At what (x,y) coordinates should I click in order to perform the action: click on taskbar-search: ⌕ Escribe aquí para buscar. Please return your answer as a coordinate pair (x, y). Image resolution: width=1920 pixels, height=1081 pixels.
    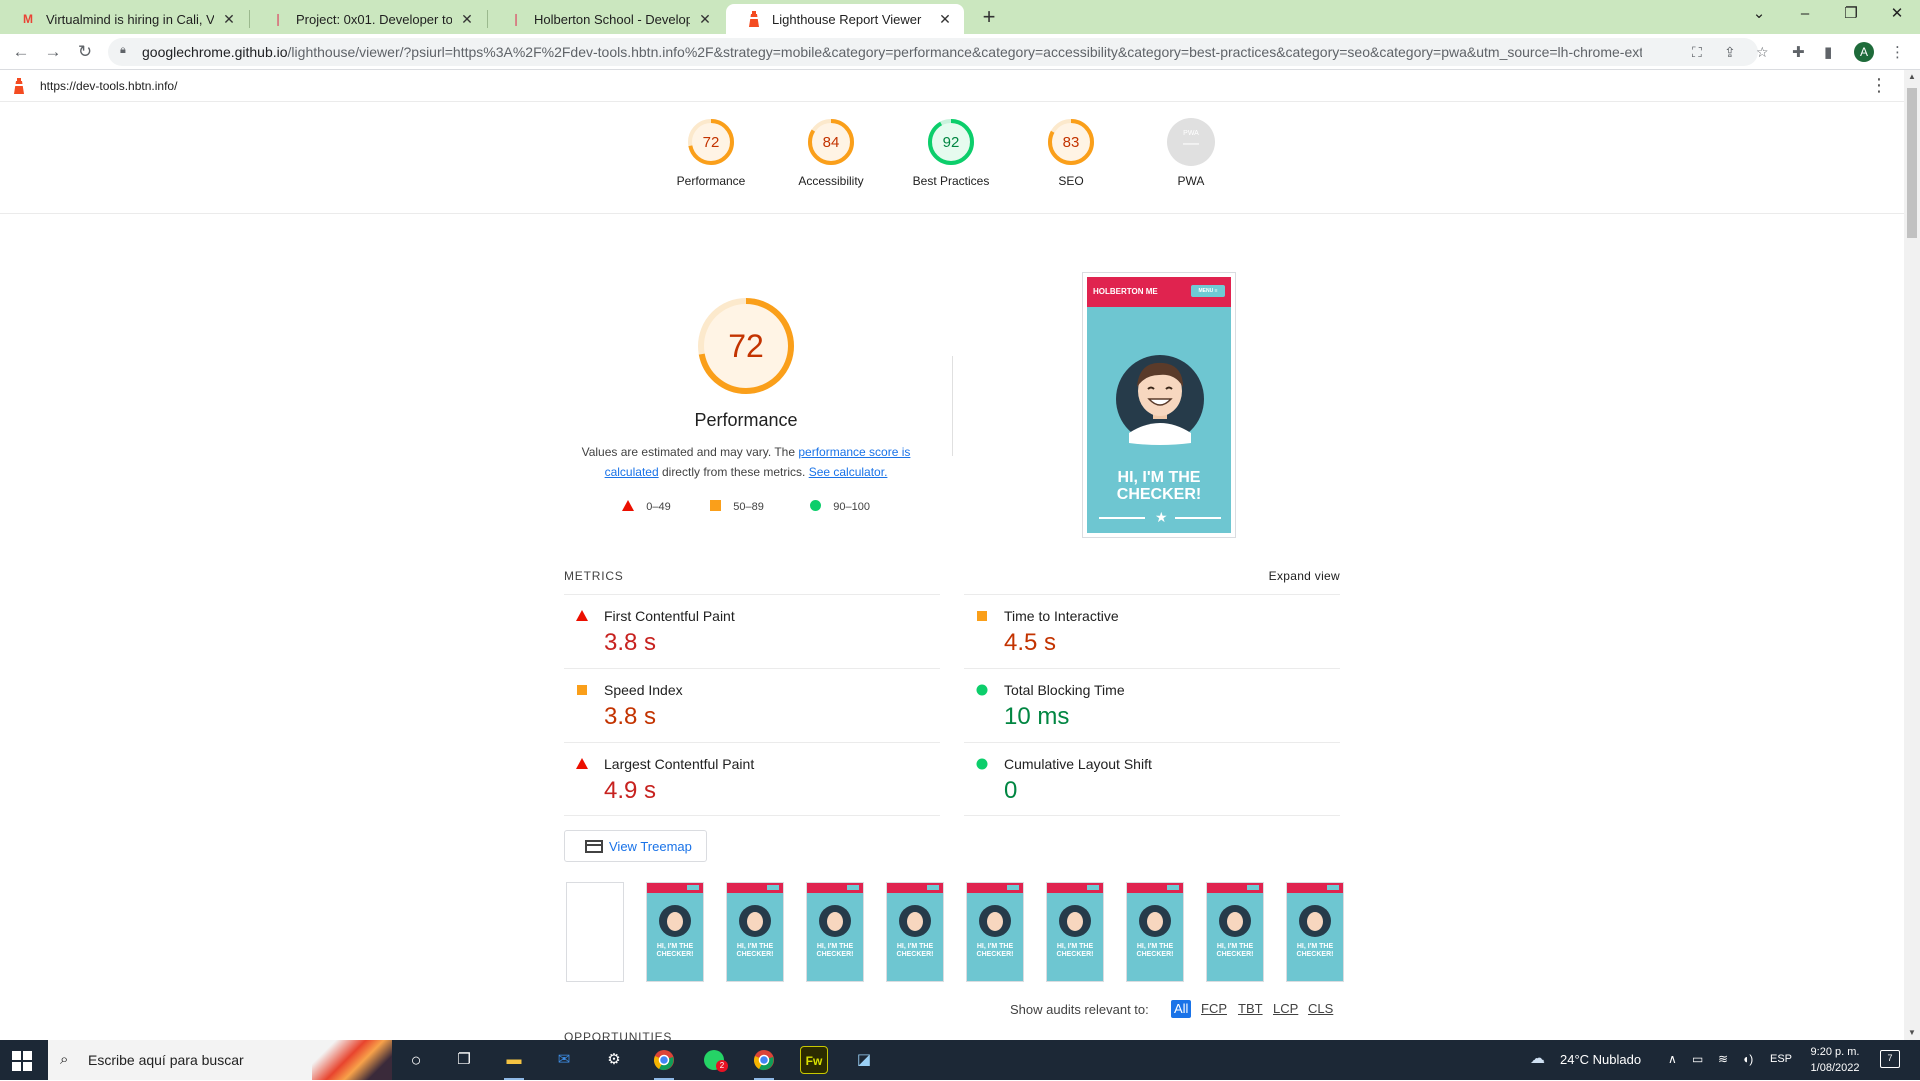
    Looking at the image, I should click on (220, 1060).